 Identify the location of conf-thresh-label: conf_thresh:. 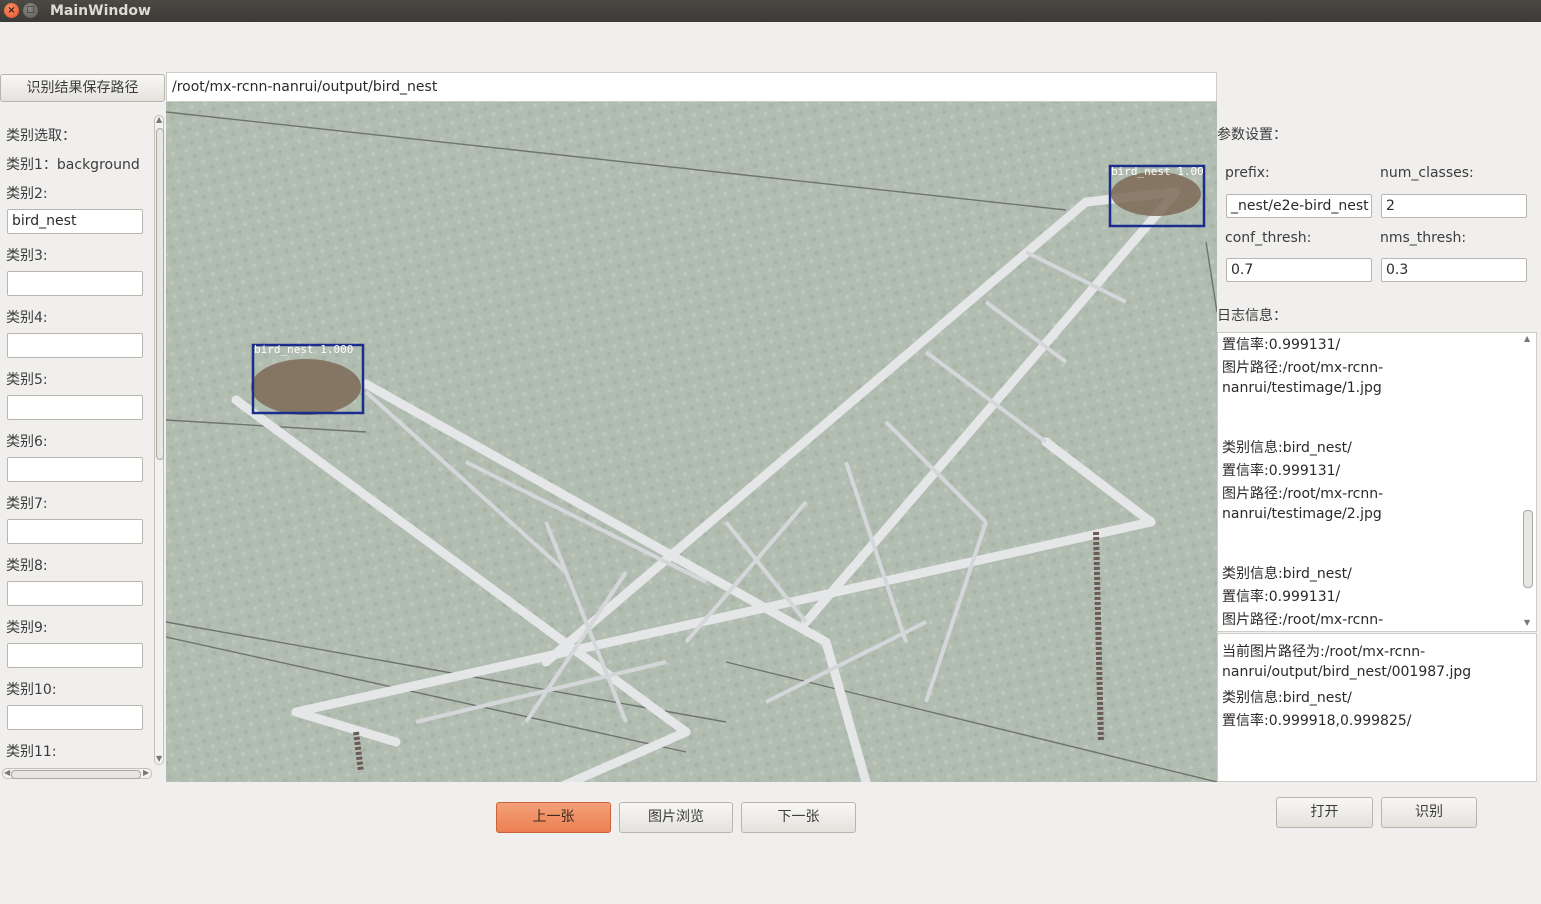
(1268, 238).